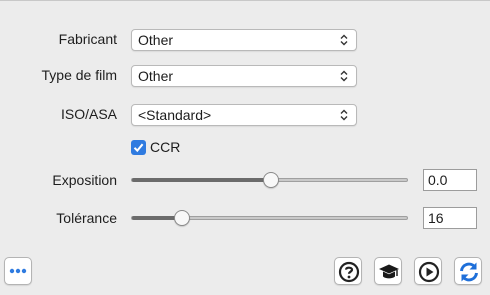 The height and width of the screenshot is (295, 490). I want to click on exposure-slider, so click(269, 180).